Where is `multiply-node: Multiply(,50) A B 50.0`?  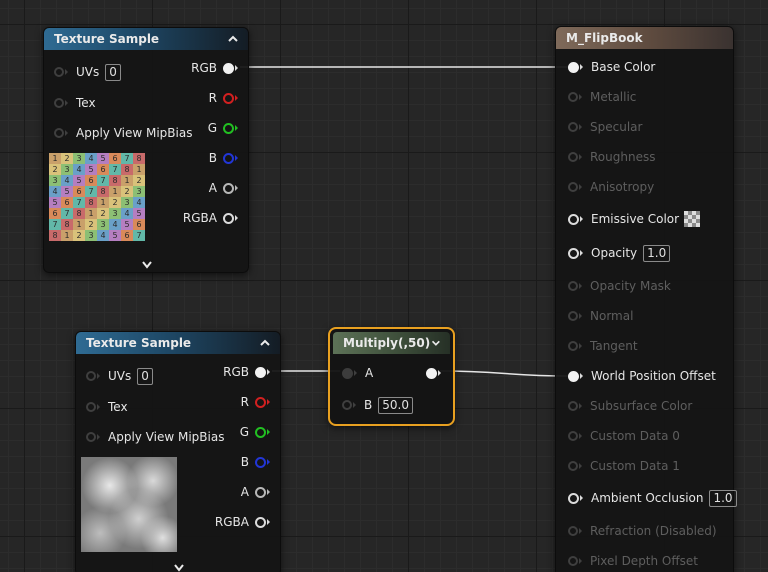
multiply-node: Multiply(,50) A B 50.0 is located at coordinates (391, 376).